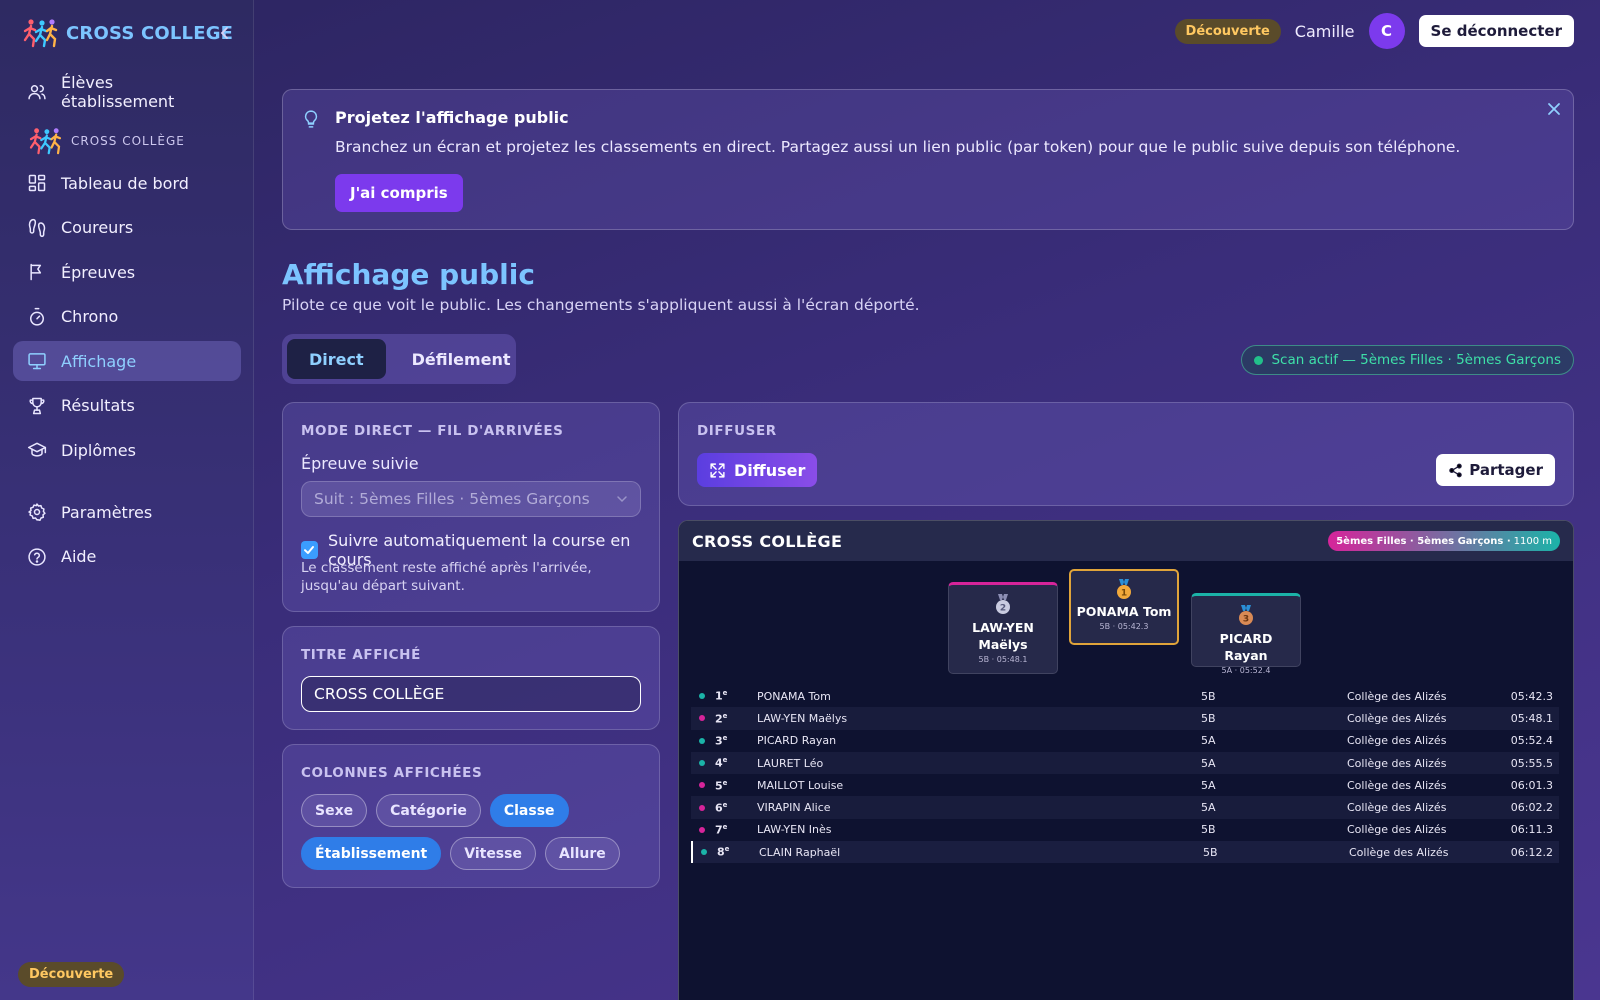 This screenshot has height=1000, width=1600. I want to click on board-title: CROSS COLLÈGE, so click(767, 541).